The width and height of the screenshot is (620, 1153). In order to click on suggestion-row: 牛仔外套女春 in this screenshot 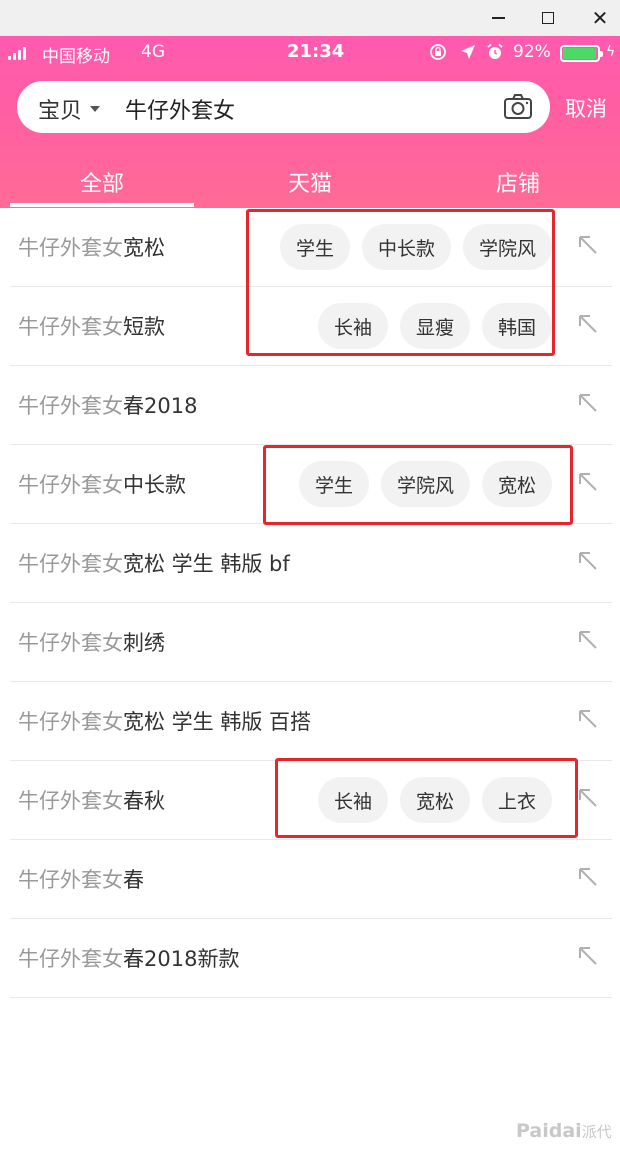, I will do `click(311, 879)`.